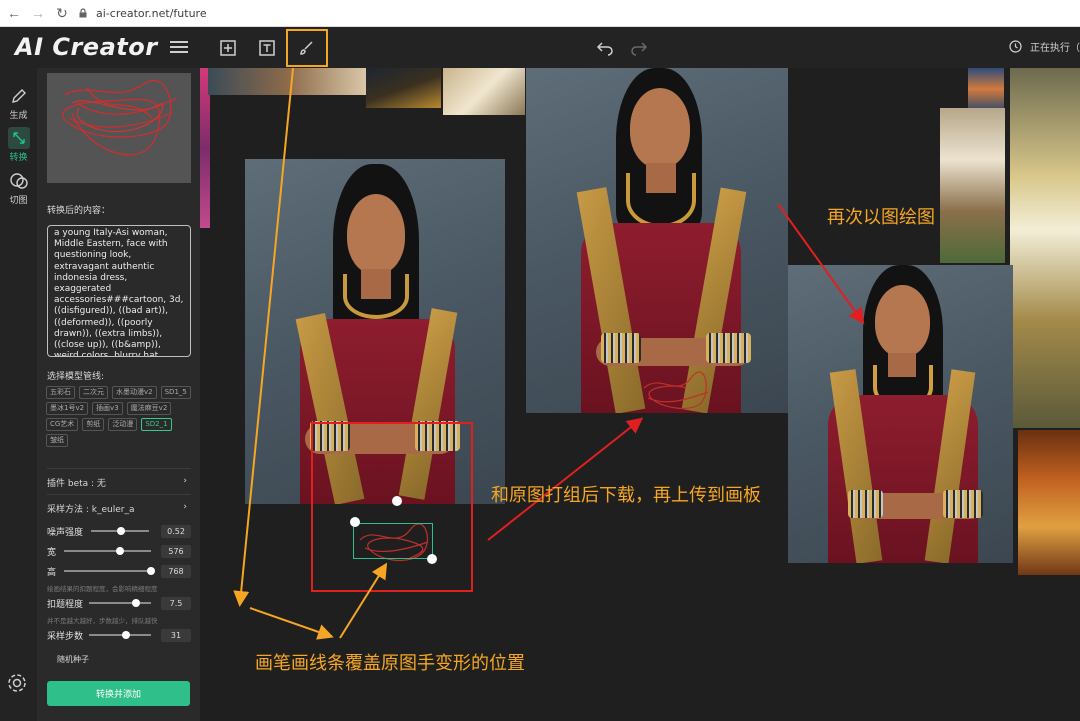  Describe the element at coordinates (19, 96) in the screenshot. I see `pencil-icon` at that location.